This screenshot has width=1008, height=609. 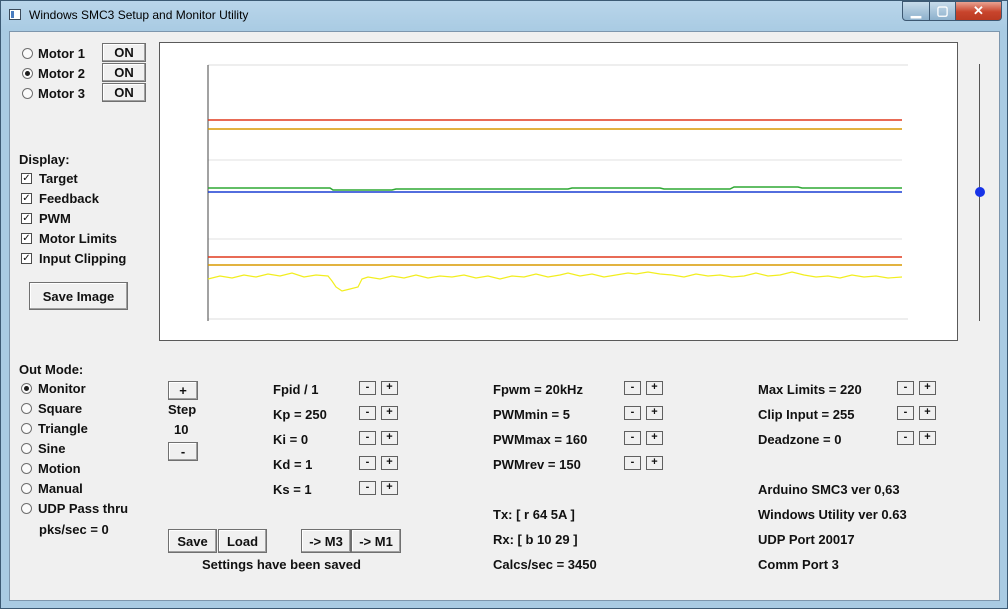 I want to click on mode-monitor-radio, so click(x=26, y=388).